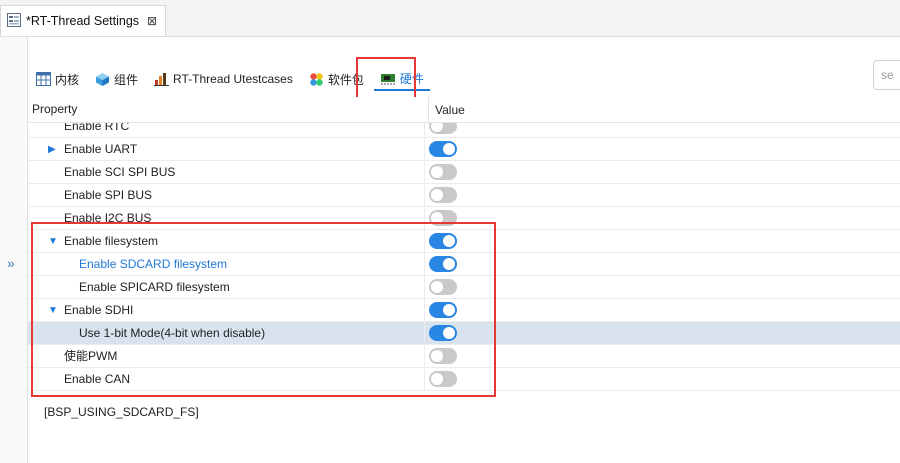 The width and height of the screenshot is (900, 463). I want to click on row-label: Enable SPI BUS, so click(108, 195).